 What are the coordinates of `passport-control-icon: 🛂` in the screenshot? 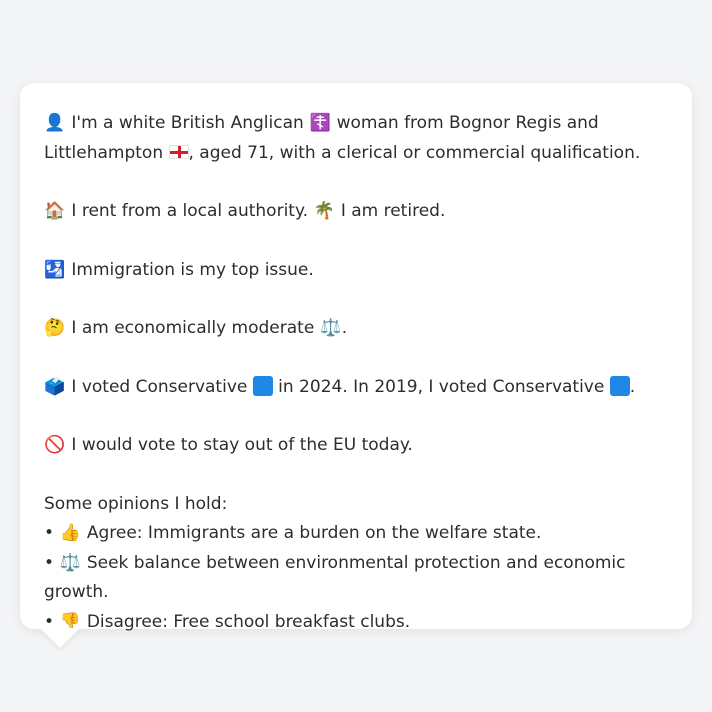 It's located at (55, 269).